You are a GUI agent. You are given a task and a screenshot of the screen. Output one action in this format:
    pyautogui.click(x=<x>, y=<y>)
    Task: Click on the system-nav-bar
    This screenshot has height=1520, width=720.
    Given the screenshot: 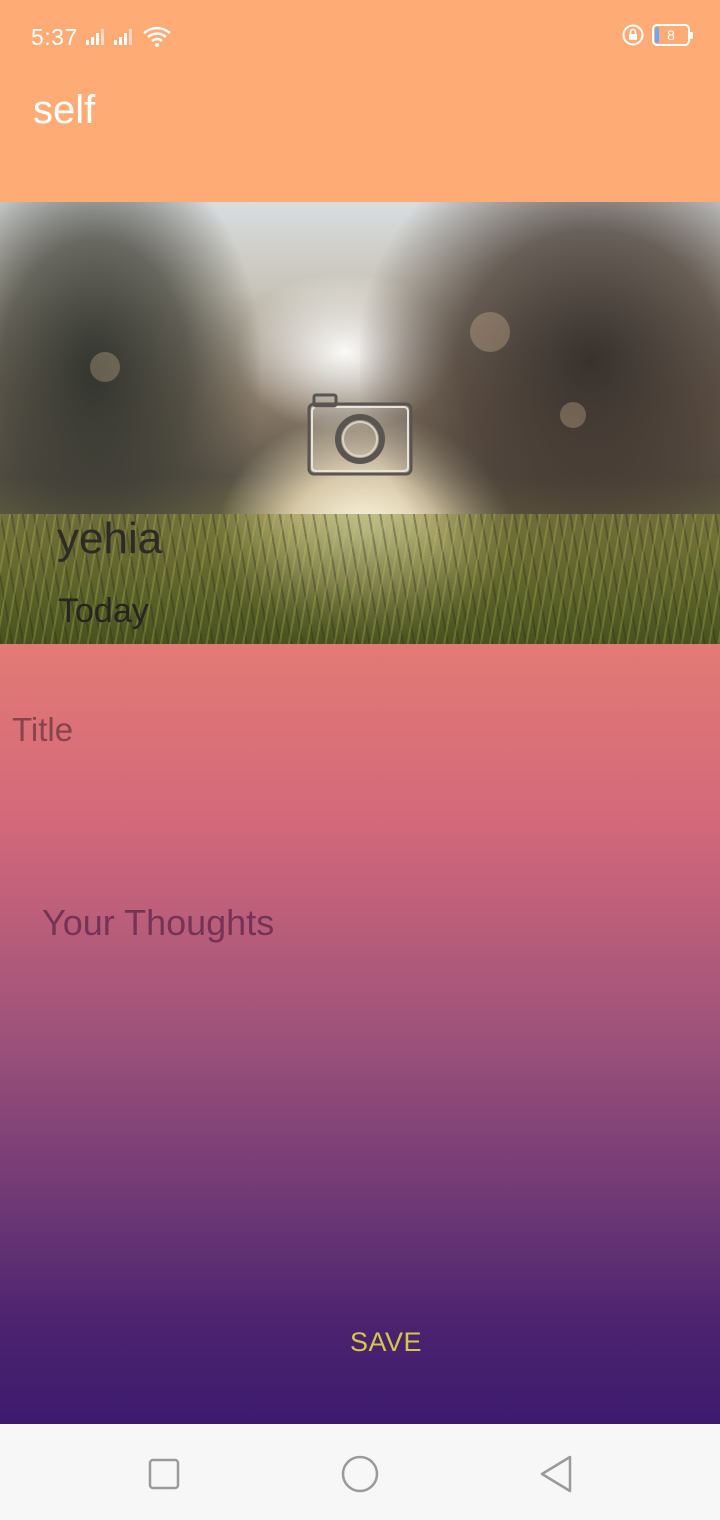 What is the action you would take?
    pyautogui.click(x=360, y=1472)
    